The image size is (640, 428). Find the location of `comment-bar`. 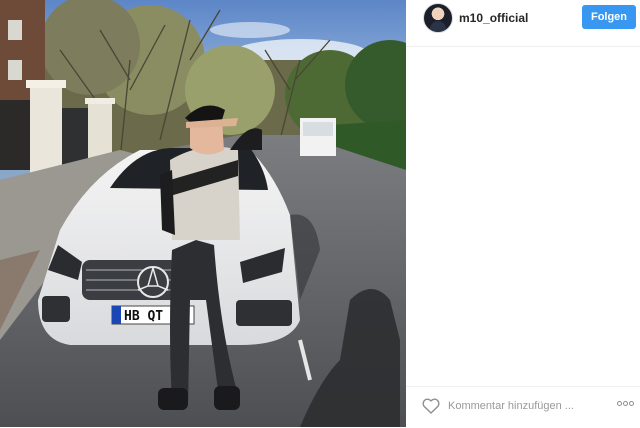

comment-bar is located at coordinates (523, 407).